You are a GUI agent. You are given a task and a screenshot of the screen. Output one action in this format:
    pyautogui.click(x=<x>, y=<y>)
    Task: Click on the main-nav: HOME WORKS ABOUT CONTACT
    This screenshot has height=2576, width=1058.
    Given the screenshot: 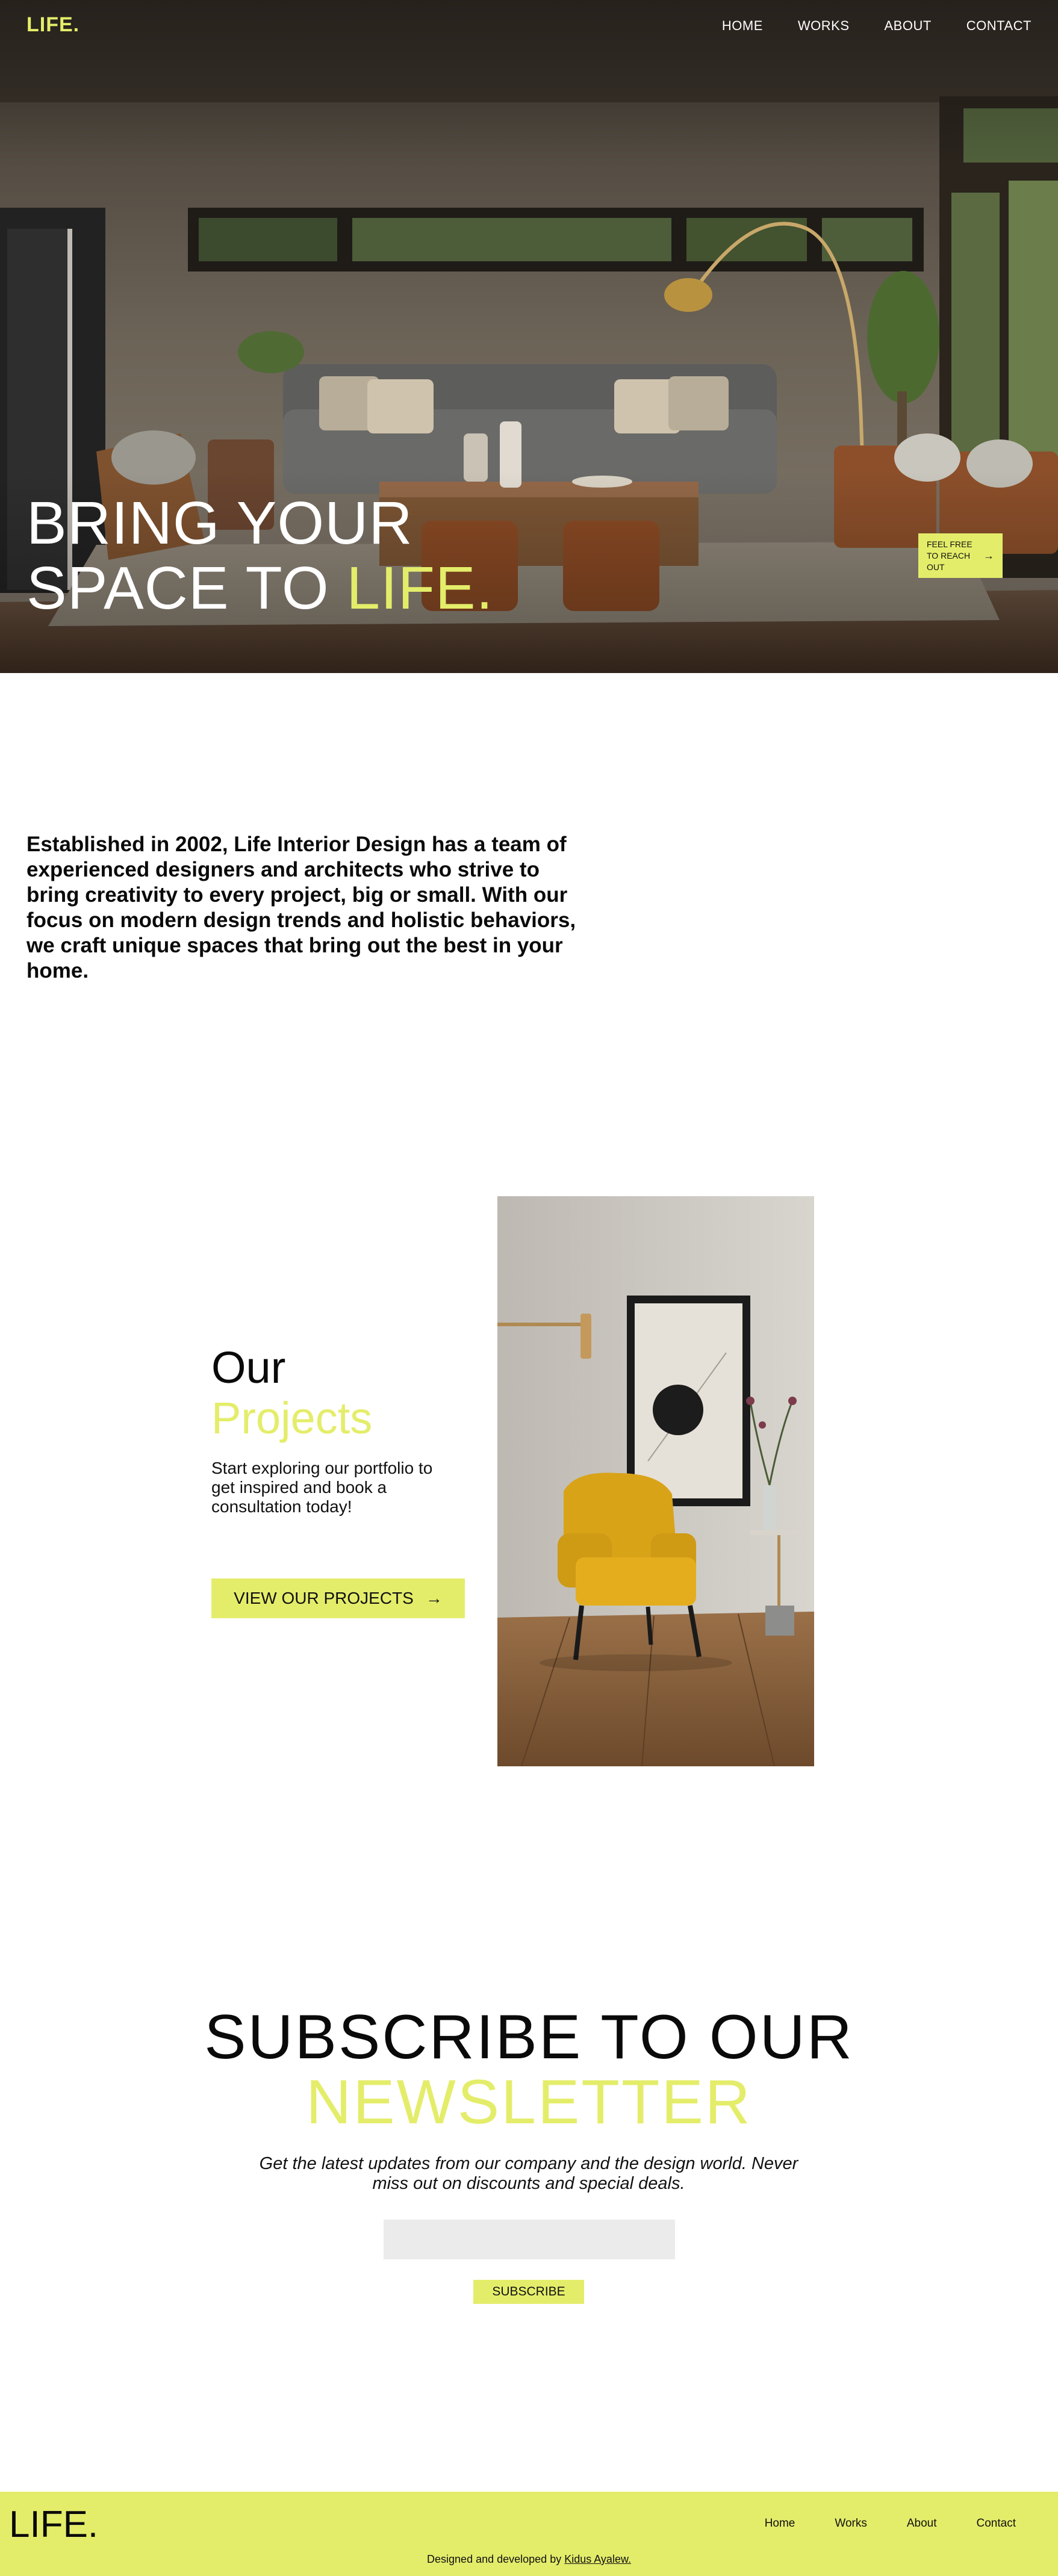 What is the action you would take?
    pyautogui.click(x=877, y=26)
    